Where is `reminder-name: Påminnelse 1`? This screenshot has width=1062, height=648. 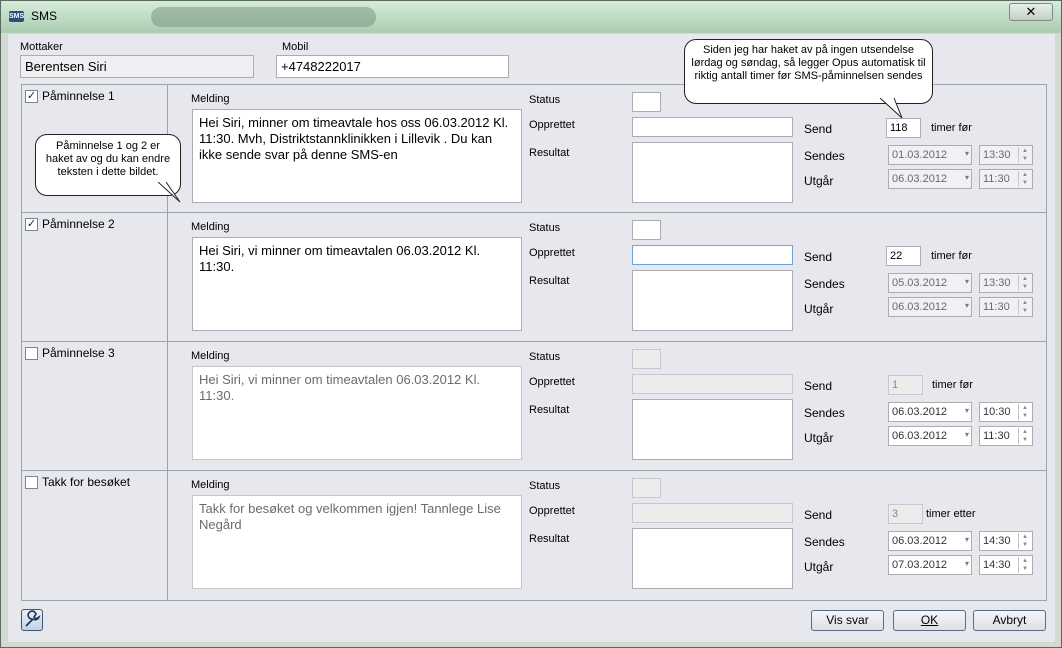 reminder-name: Påminnelse 1 is located at coordinates (78, 96).